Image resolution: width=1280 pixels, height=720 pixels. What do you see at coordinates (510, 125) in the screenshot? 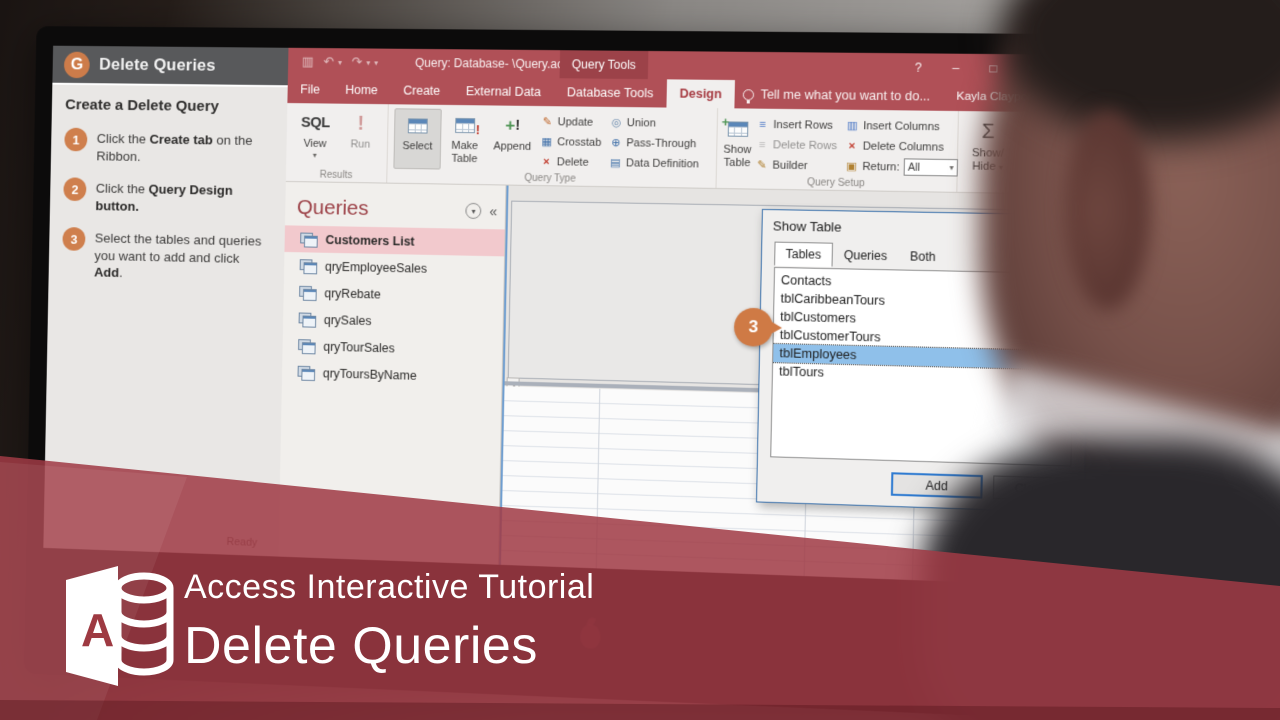
I see `append-plus-icon: +` at bounding box center [510, 125].